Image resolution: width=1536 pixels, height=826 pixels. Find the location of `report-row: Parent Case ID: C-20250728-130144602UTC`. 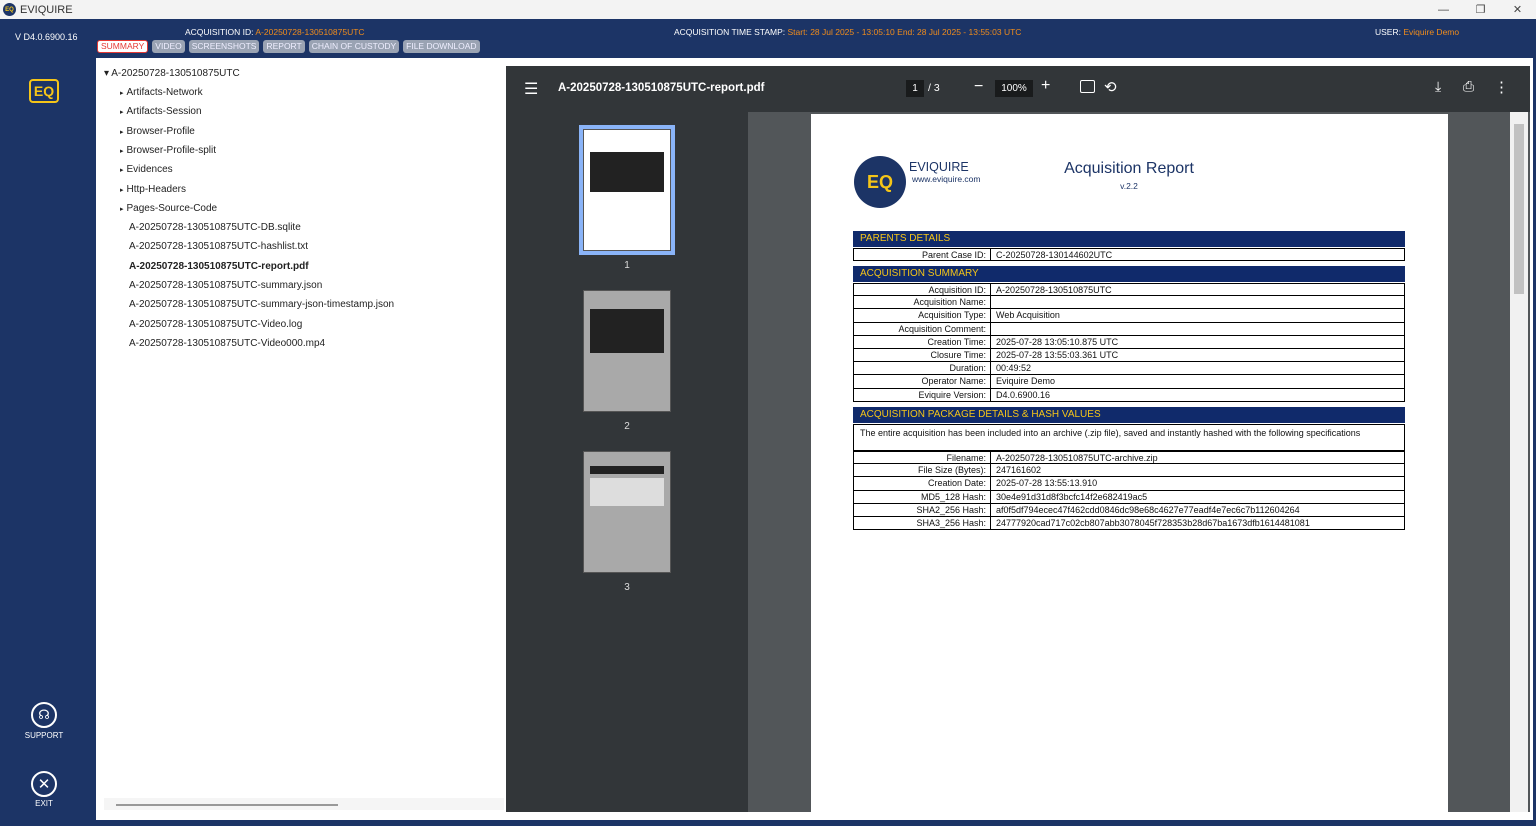

report-row: Parent Case ID: C-20250728-130144602UTC is located at coordinates (1129, 255).